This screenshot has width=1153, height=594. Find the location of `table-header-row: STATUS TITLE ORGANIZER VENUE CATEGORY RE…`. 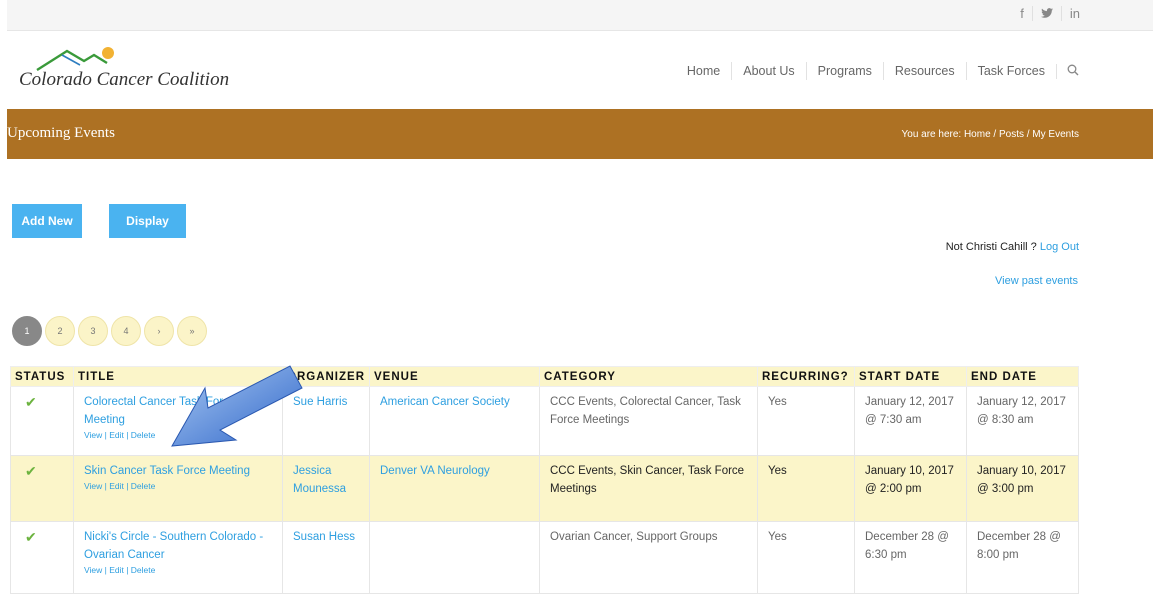

table-header-row: STATUS TITLE ORGANIZER VENUE CATEGORY RE… is located at coordinates (544, 376).